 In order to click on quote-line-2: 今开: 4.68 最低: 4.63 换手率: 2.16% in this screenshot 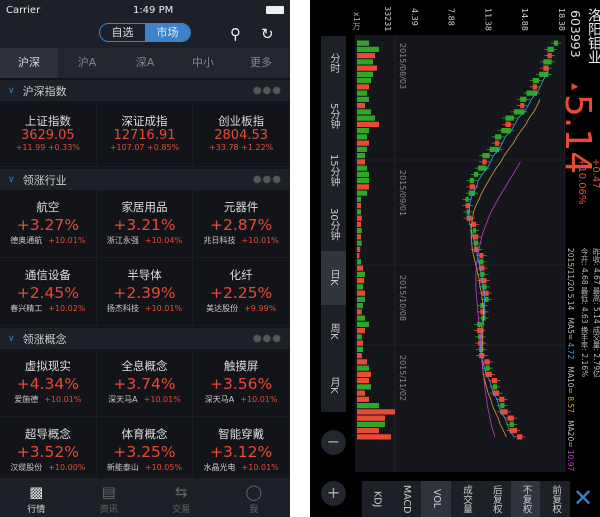, I will do `click(584, 313)`.